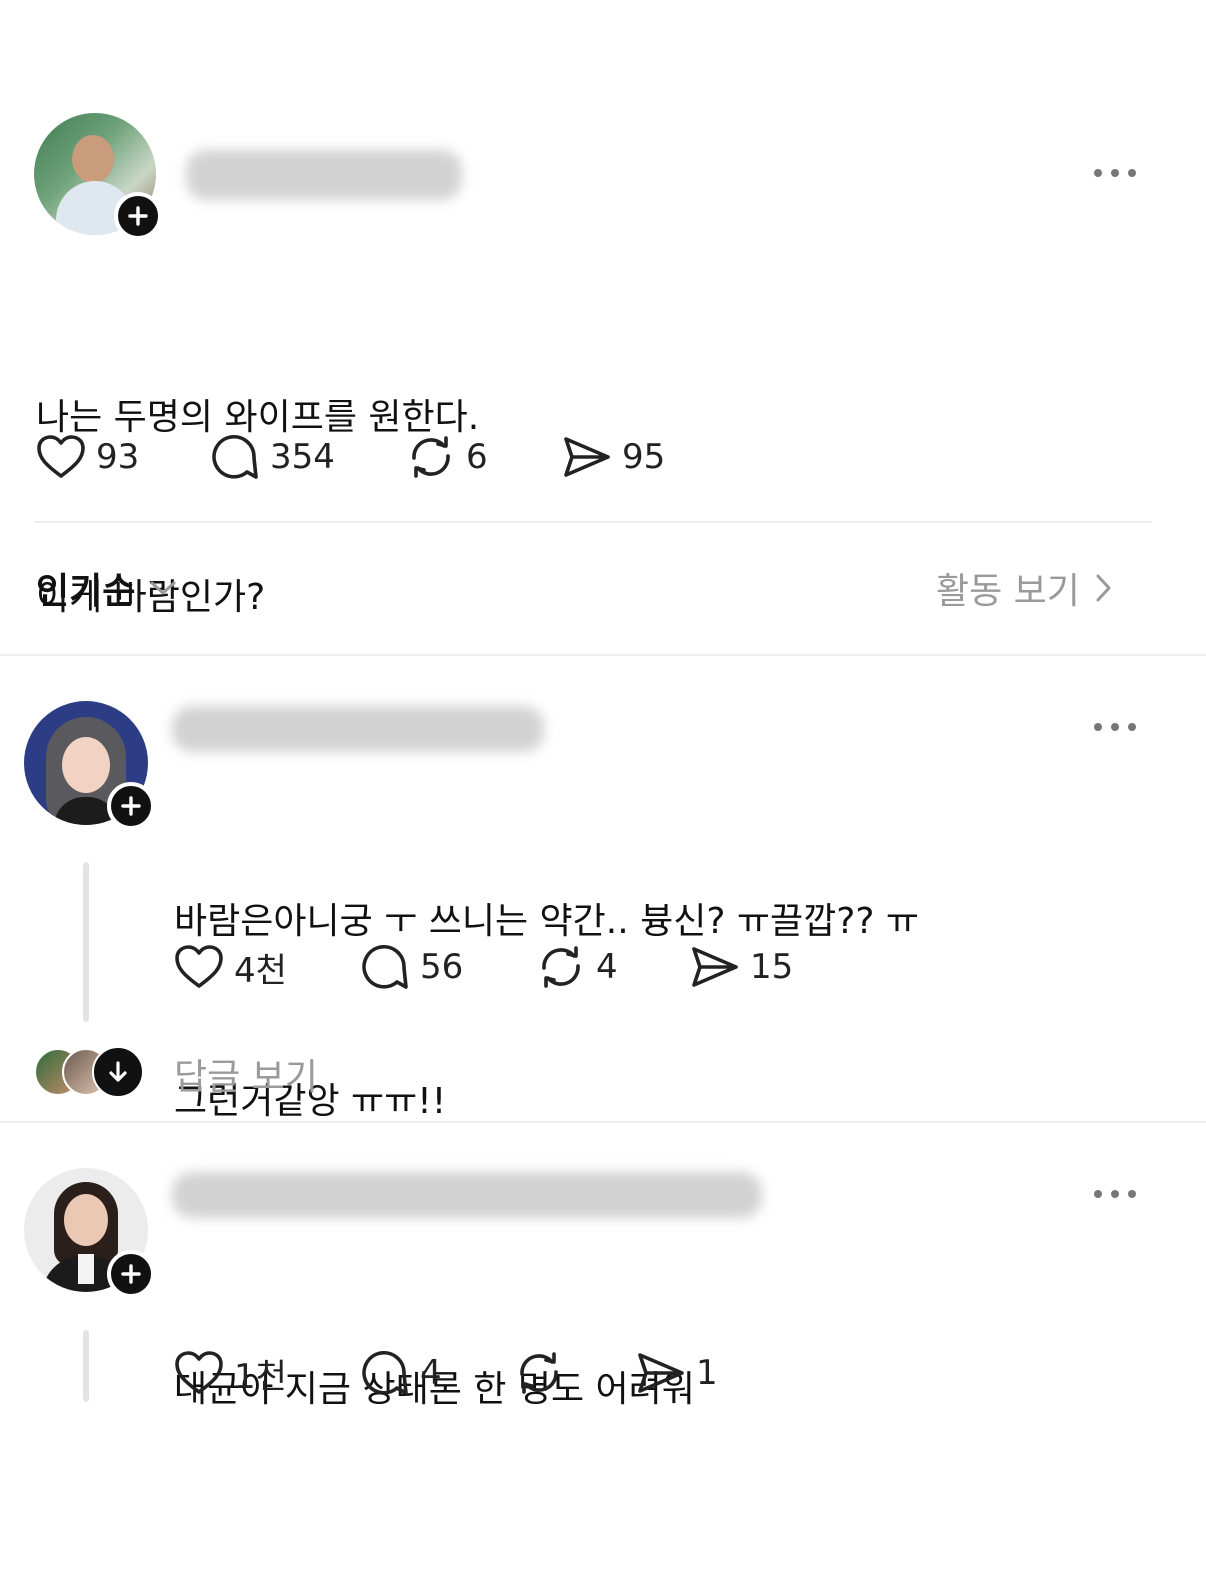 This screenshot has height=1596, width=1206. I want to click on comment-button: 354, so click(308, 457).